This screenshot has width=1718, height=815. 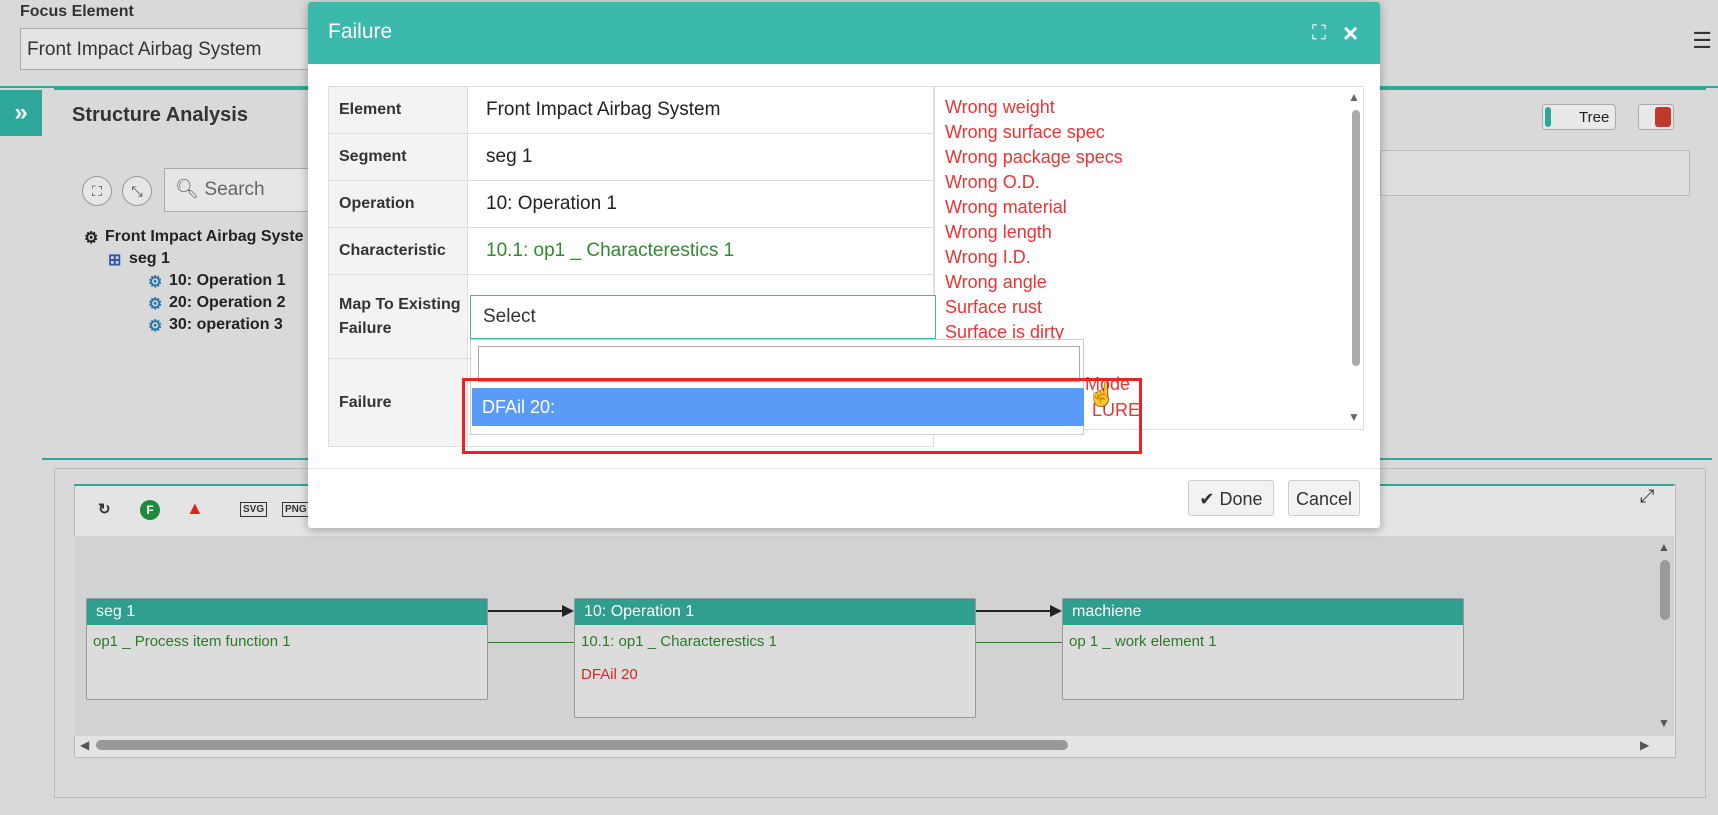 What do you see at coordinates (187, 189) in the screenshot?
I see `search-icon: 🔍︎` at bounding box center [187, 189].